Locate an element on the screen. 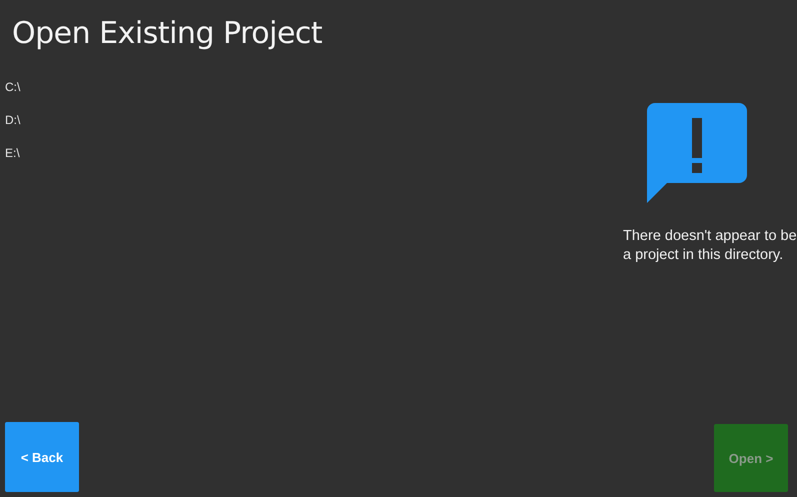  drive-item: C:\ is located at coordinates (12, 87).